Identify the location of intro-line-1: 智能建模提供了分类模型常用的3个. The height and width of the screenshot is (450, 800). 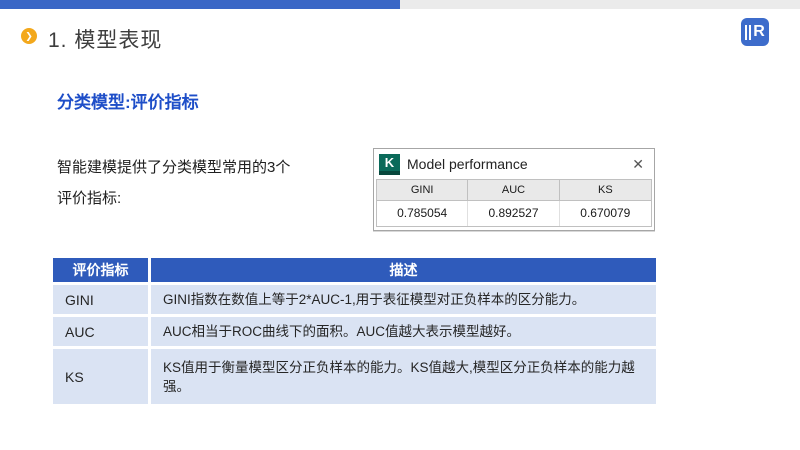
(174, 167).